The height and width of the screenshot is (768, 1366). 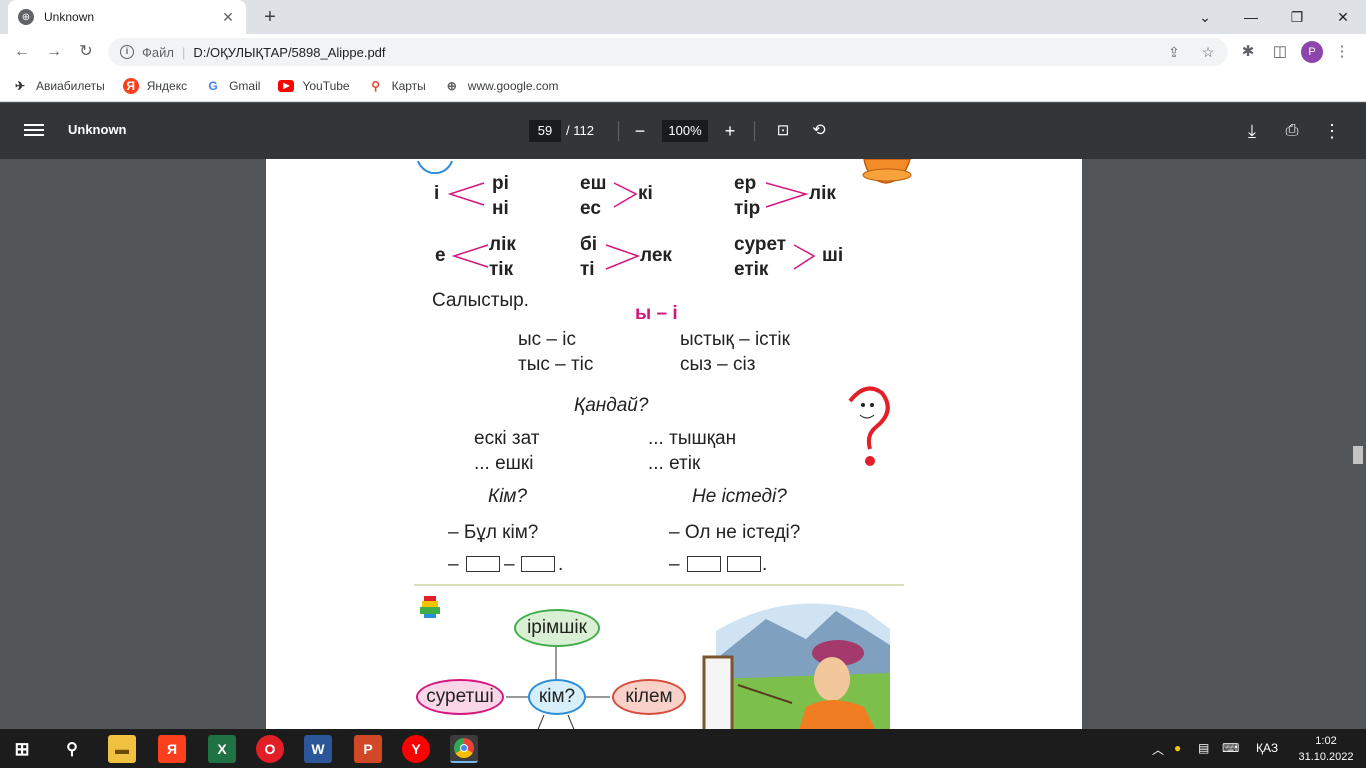 I want to click on zoom-in-button: +, so click(x=730, y=131).